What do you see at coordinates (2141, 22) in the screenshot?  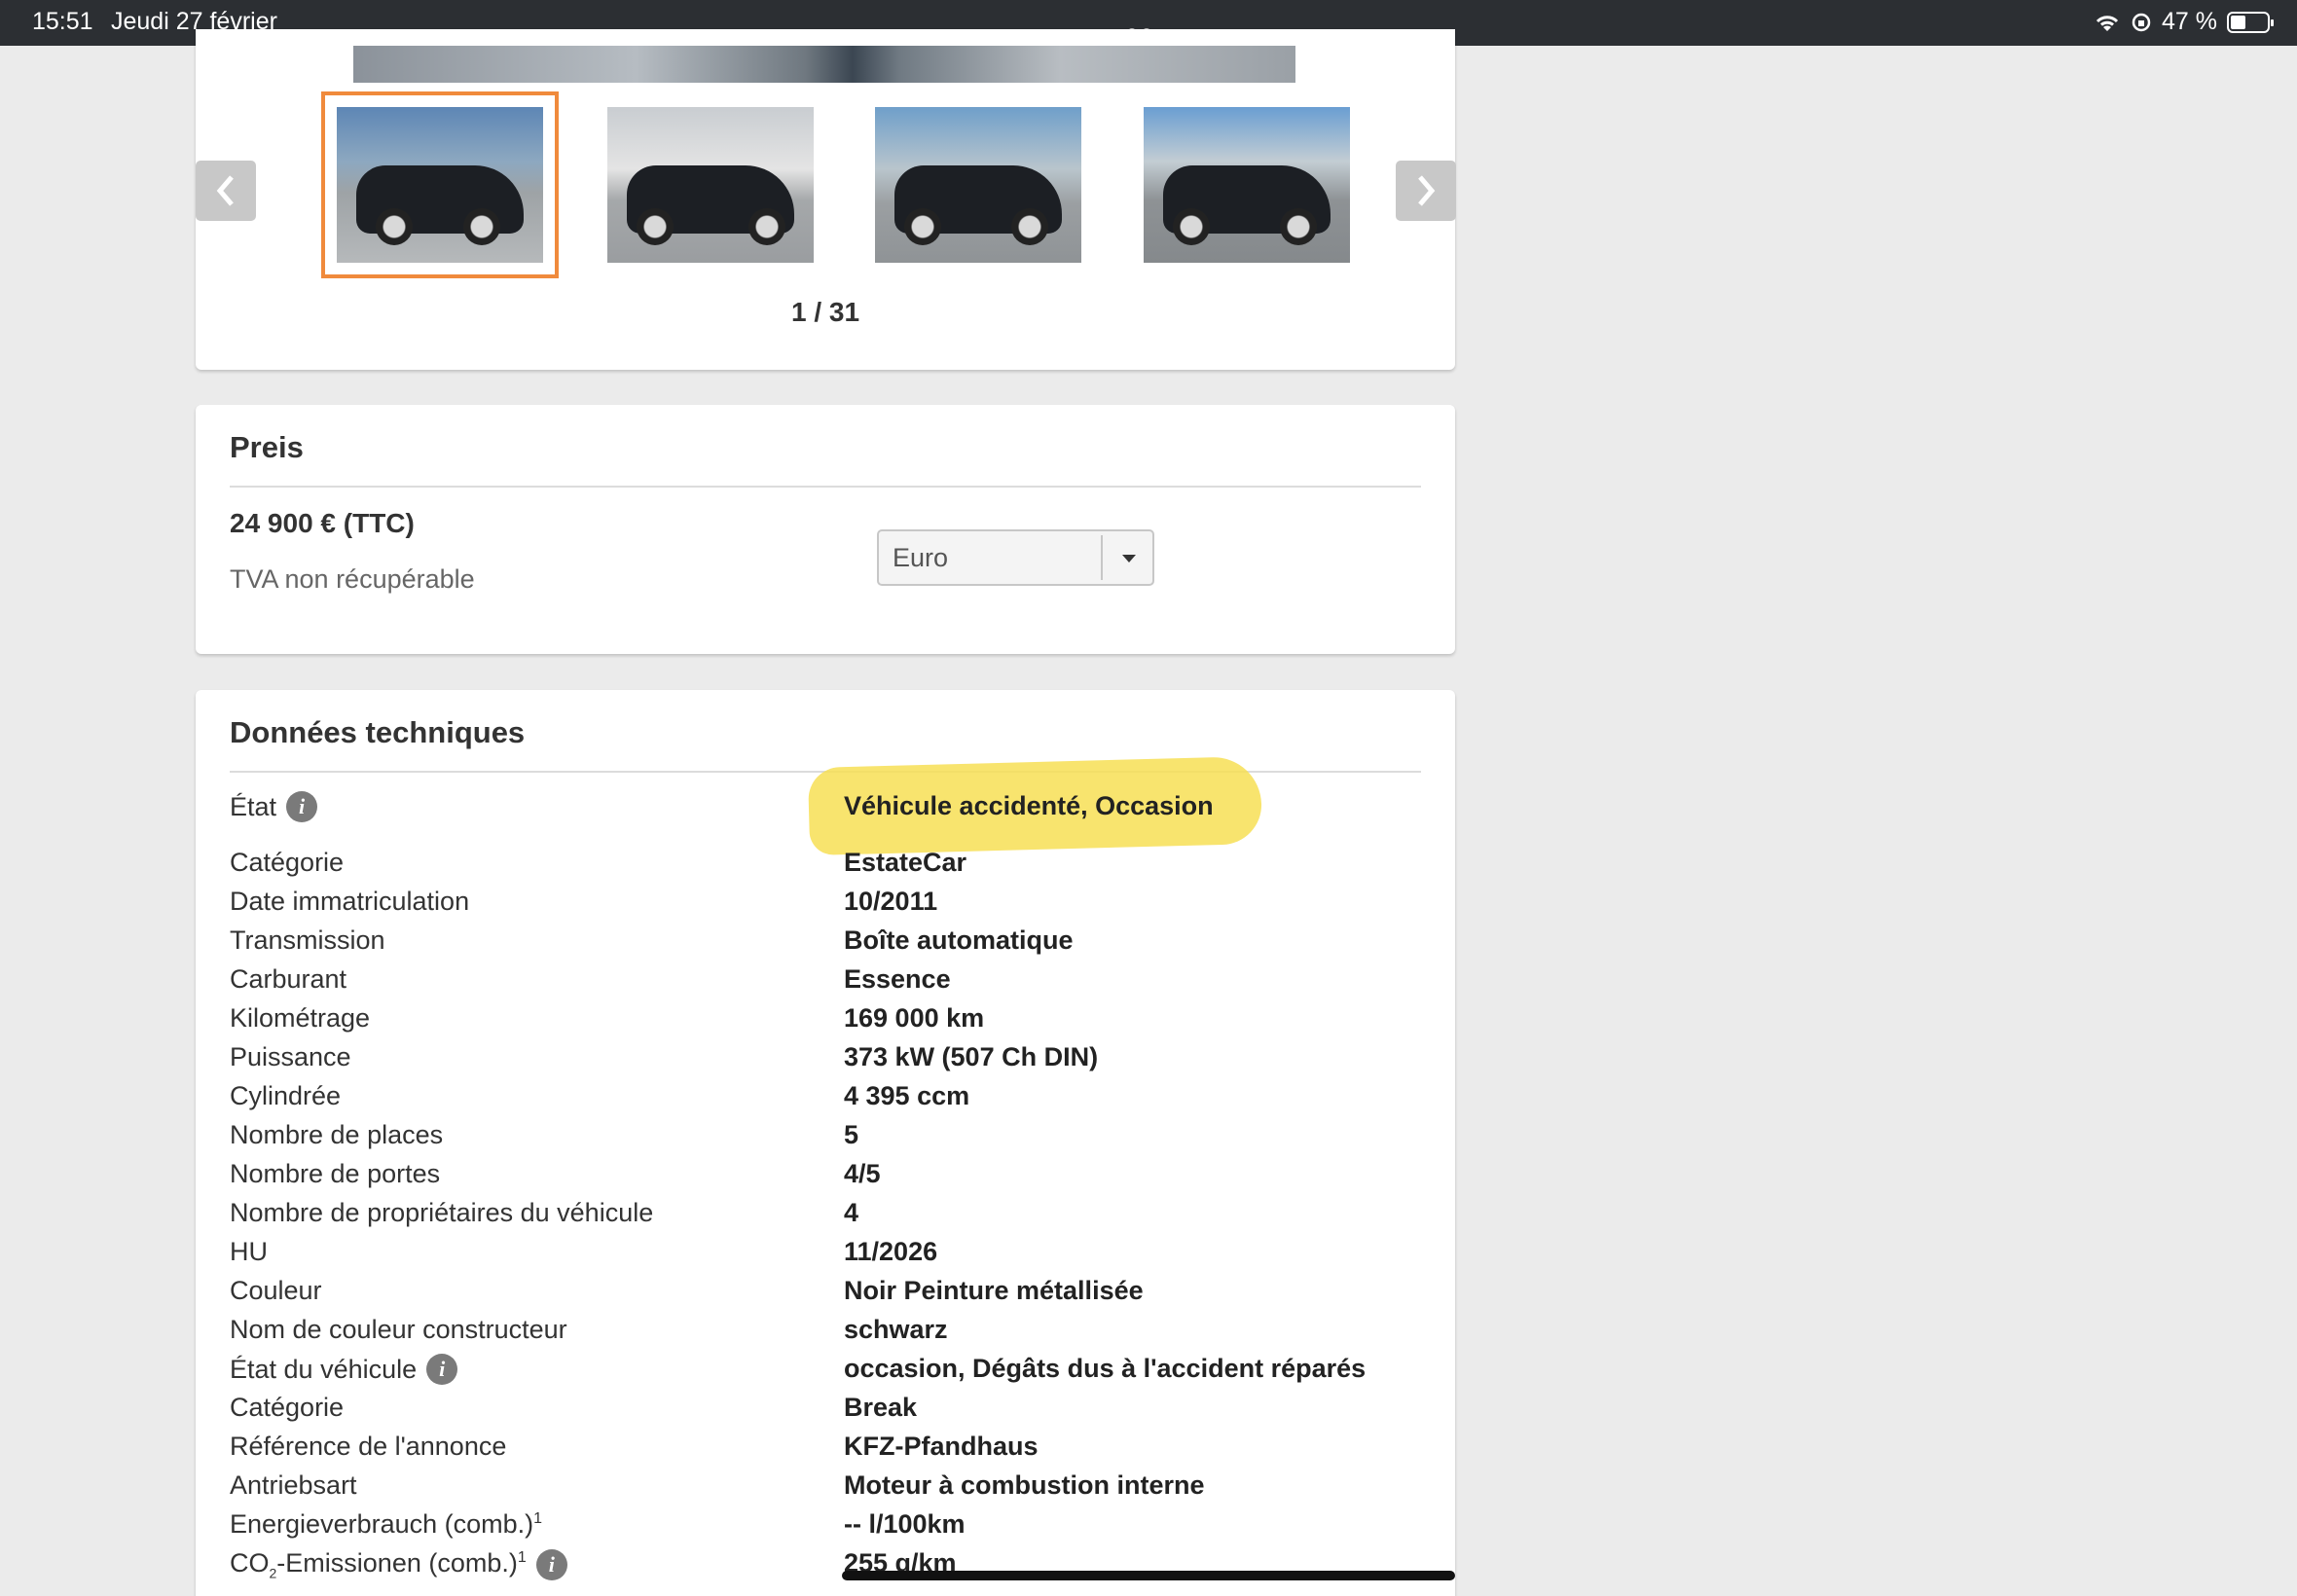 I see `orientation-lock-icon` at bounding box center [2141, 22].